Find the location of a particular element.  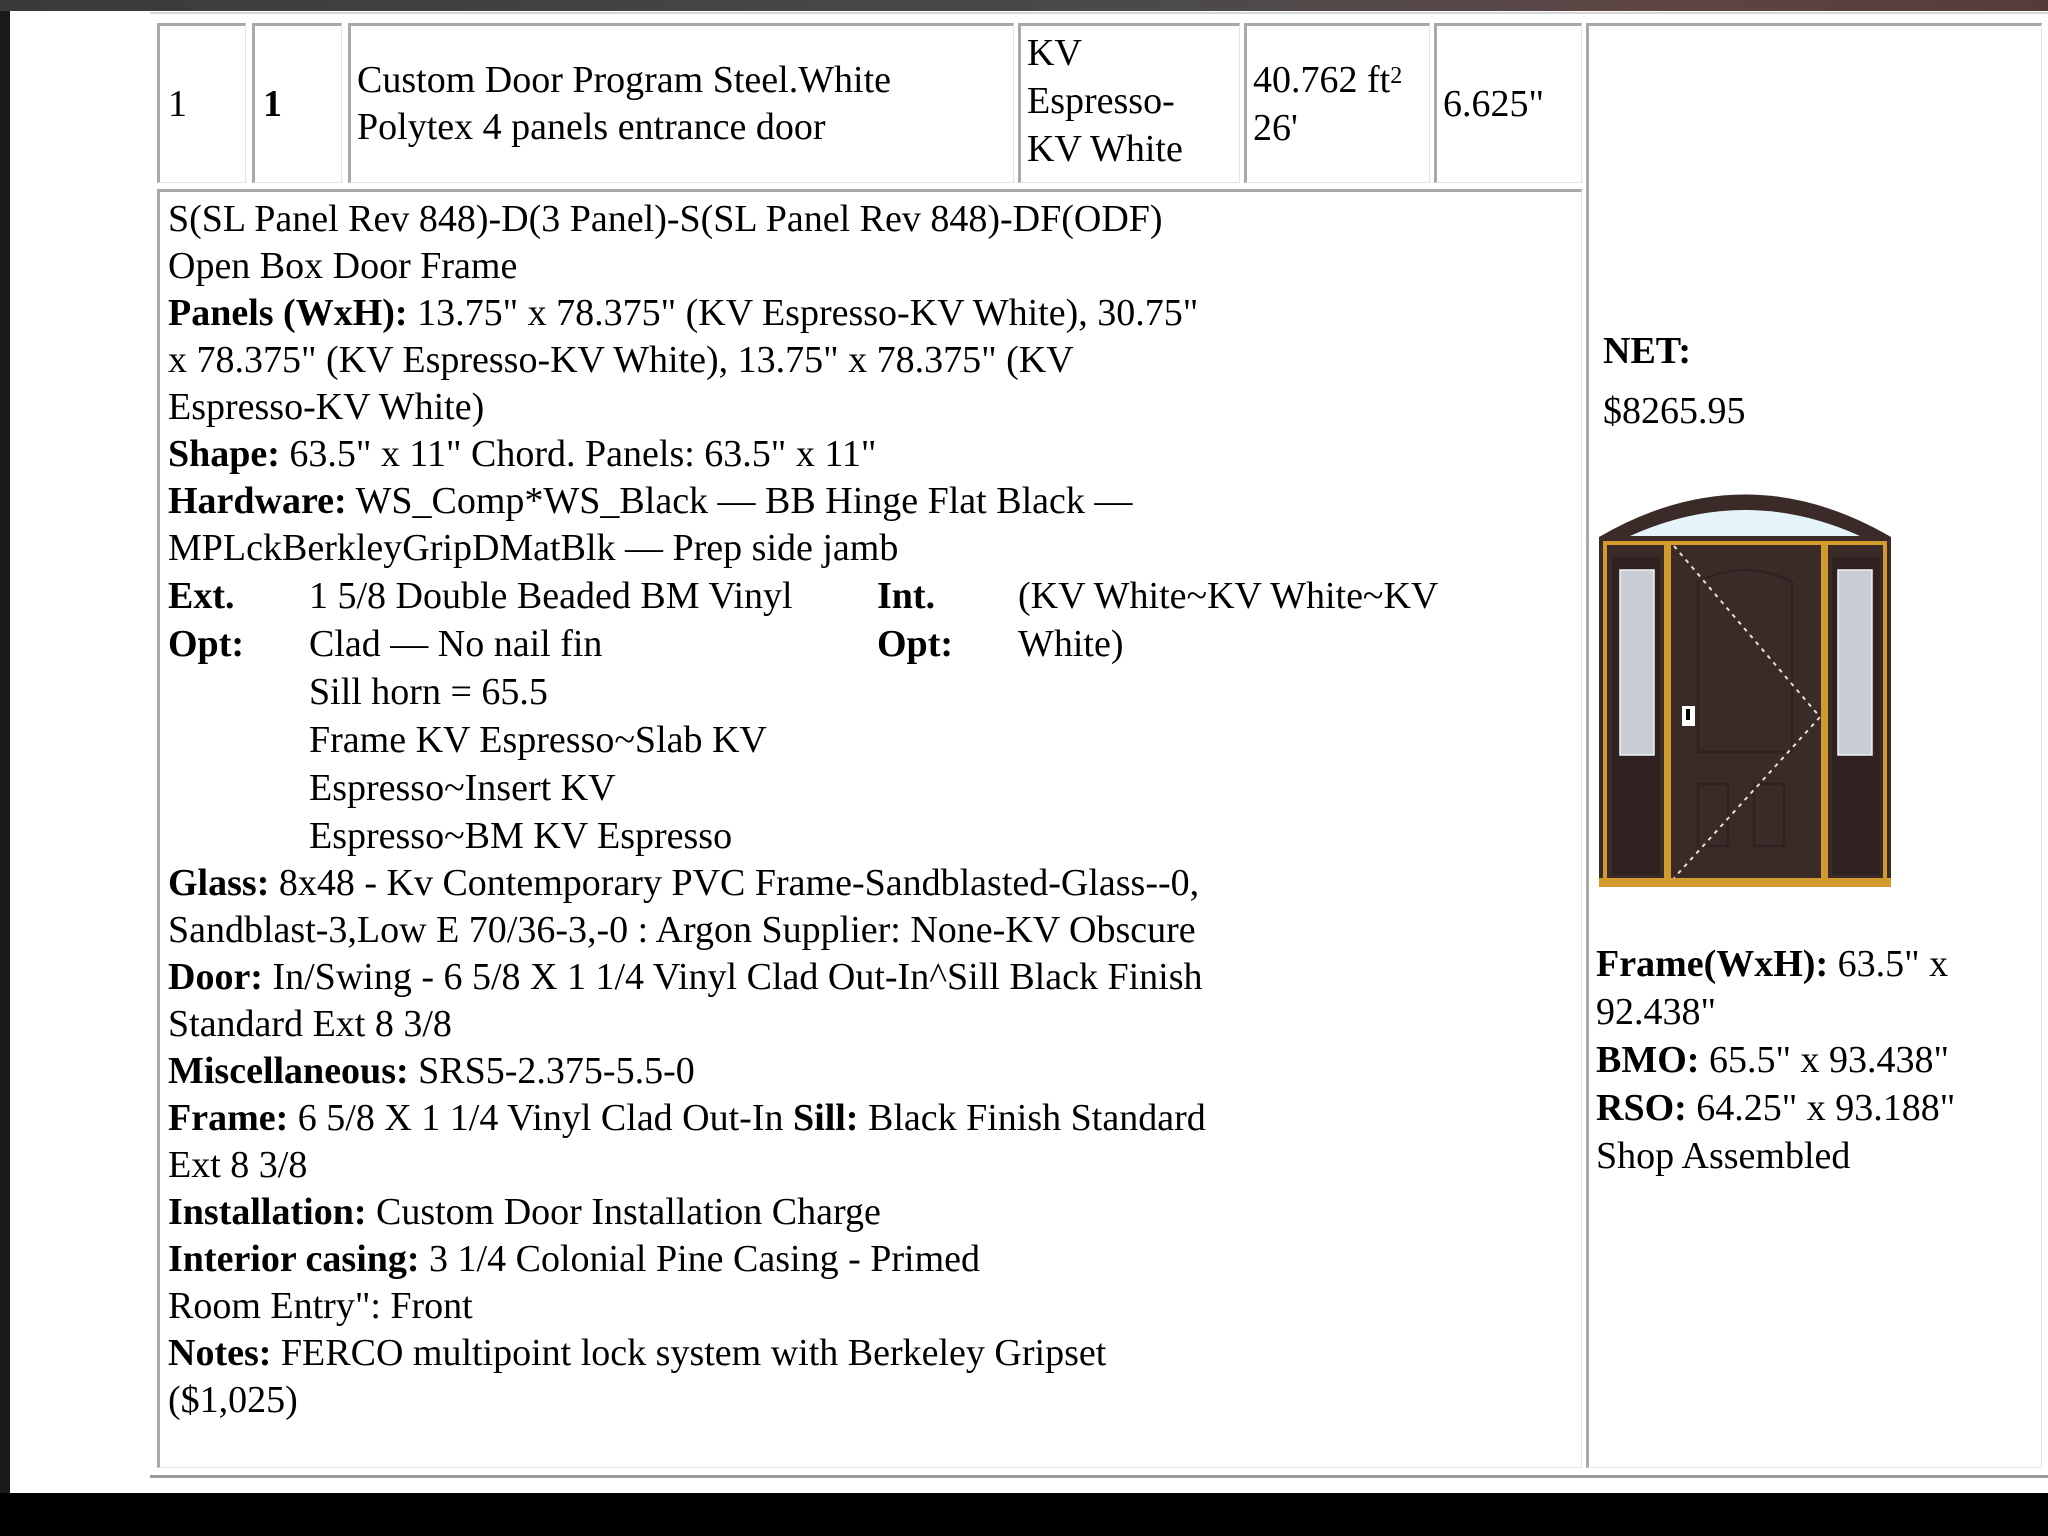

description-line: Polytex 4 panels entrance door is located at coordinates (591, 127).